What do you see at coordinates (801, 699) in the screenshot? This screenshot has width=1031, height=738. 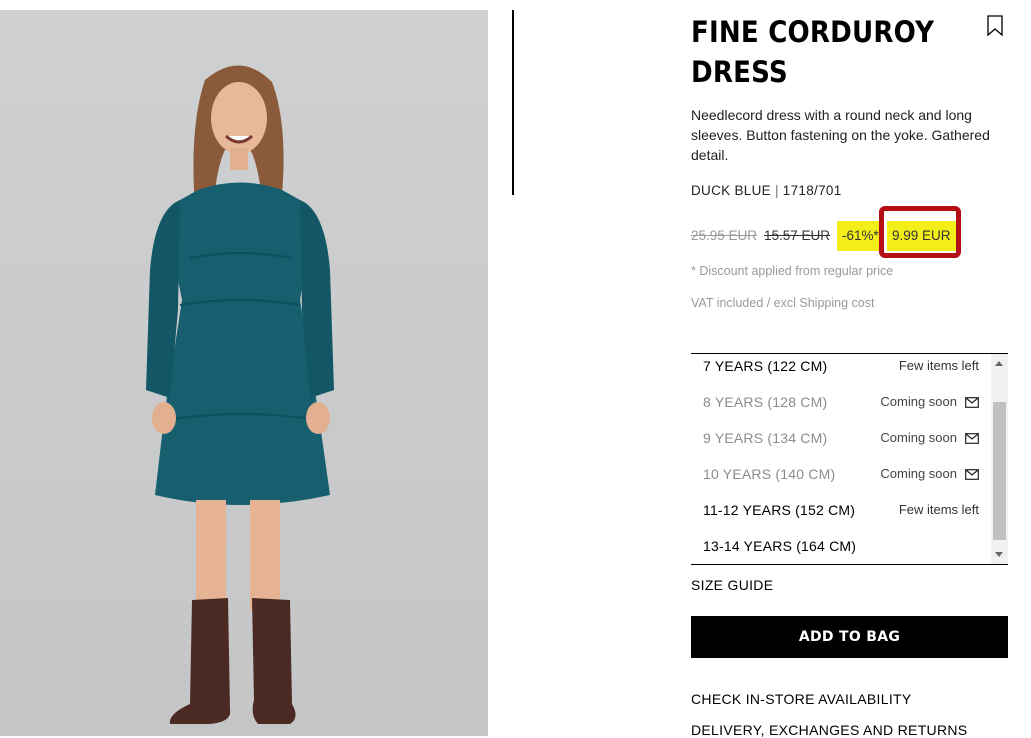 I see `check-store-availability-link: CHECK IN-STORE AVAILABILITY` at bounding box center [801, 699].